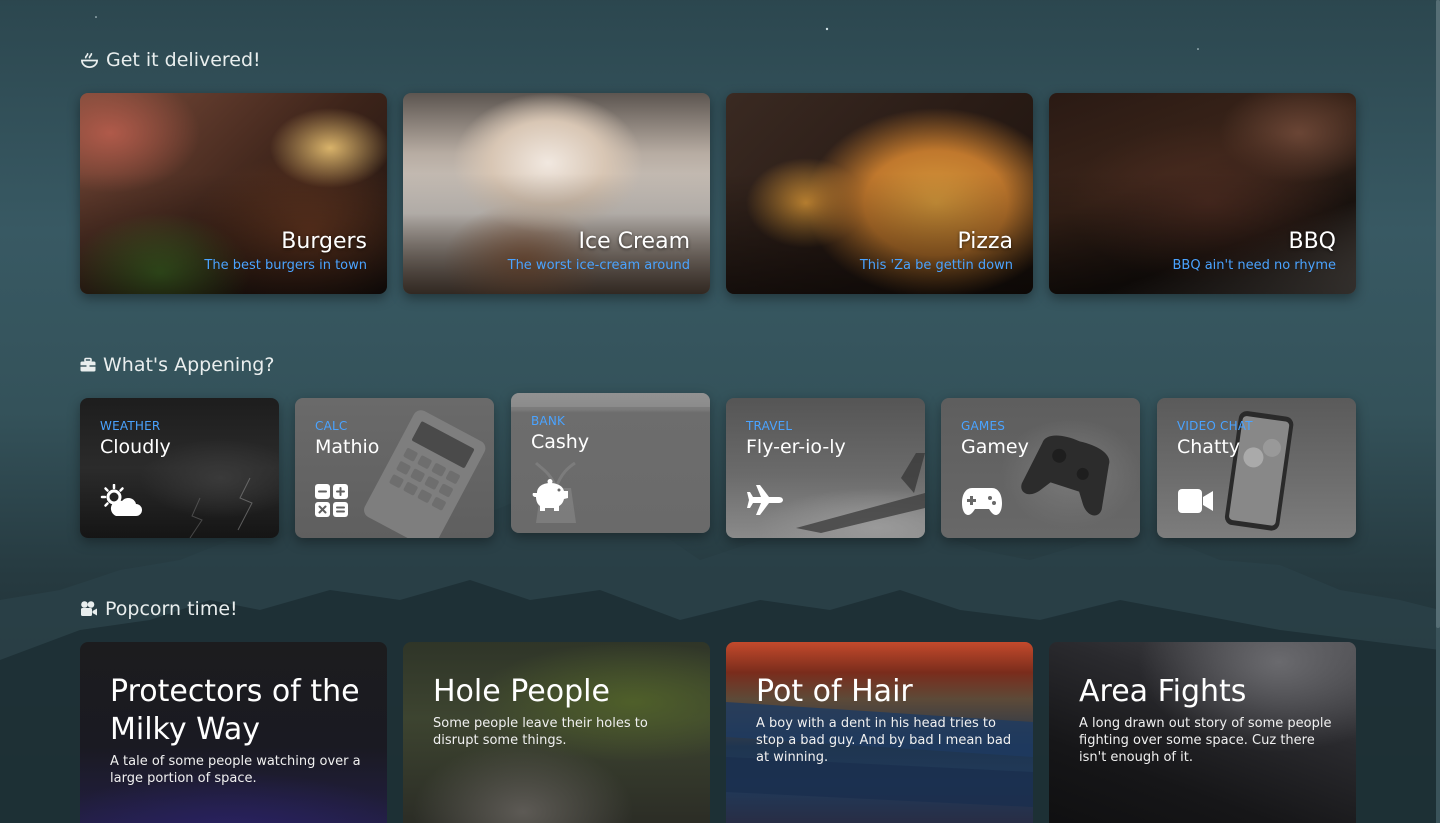 Image resolution: width=1440 pixels, height=823 pixels. Describe the element at coordinates (1438, 314) in the screenshot. I see `scrollbar-thumb` at that location.